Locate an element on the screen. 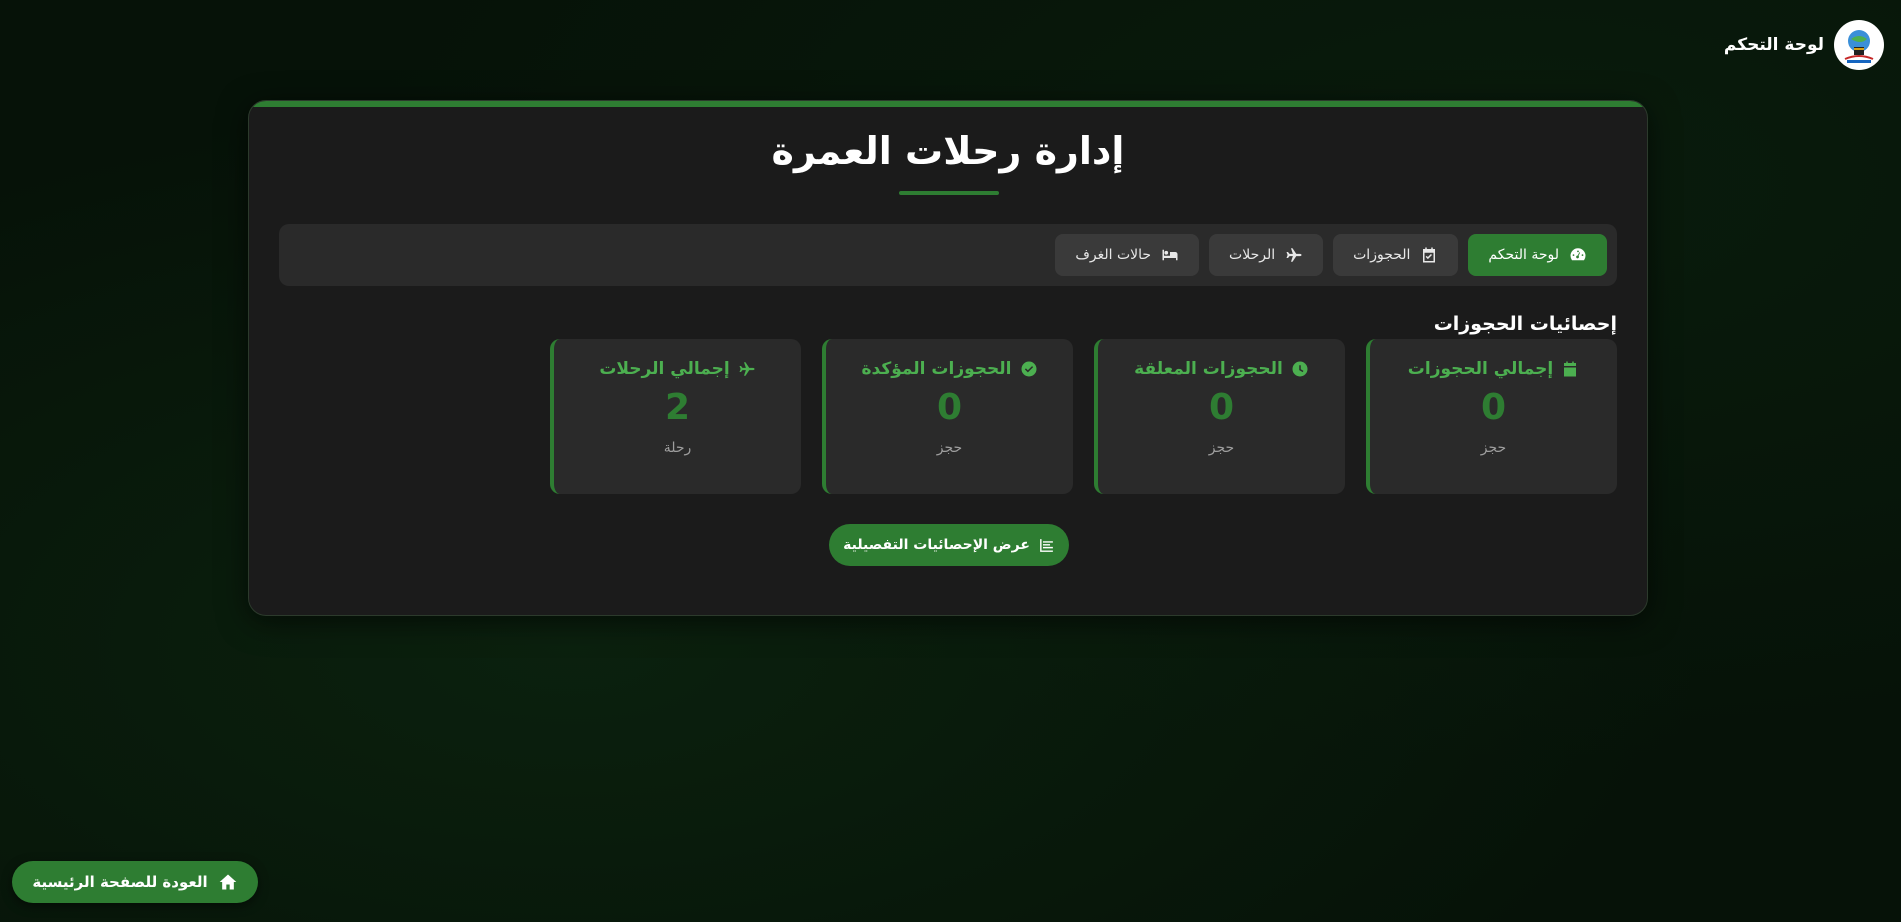 This screenshot has height=922, width=1901. nav-trips-button: الرحلات is located at coordinates (1266, 255).